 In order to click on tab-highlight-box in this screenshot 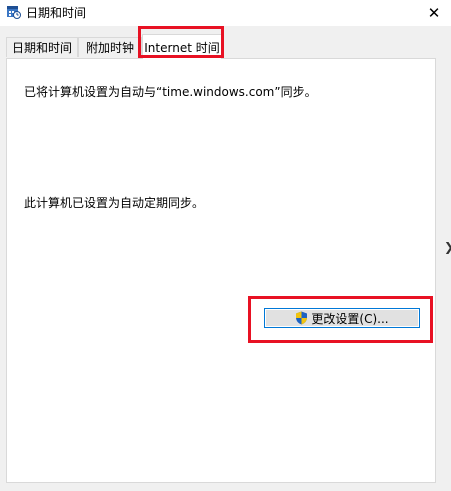, I will do `click(181, 42)`.